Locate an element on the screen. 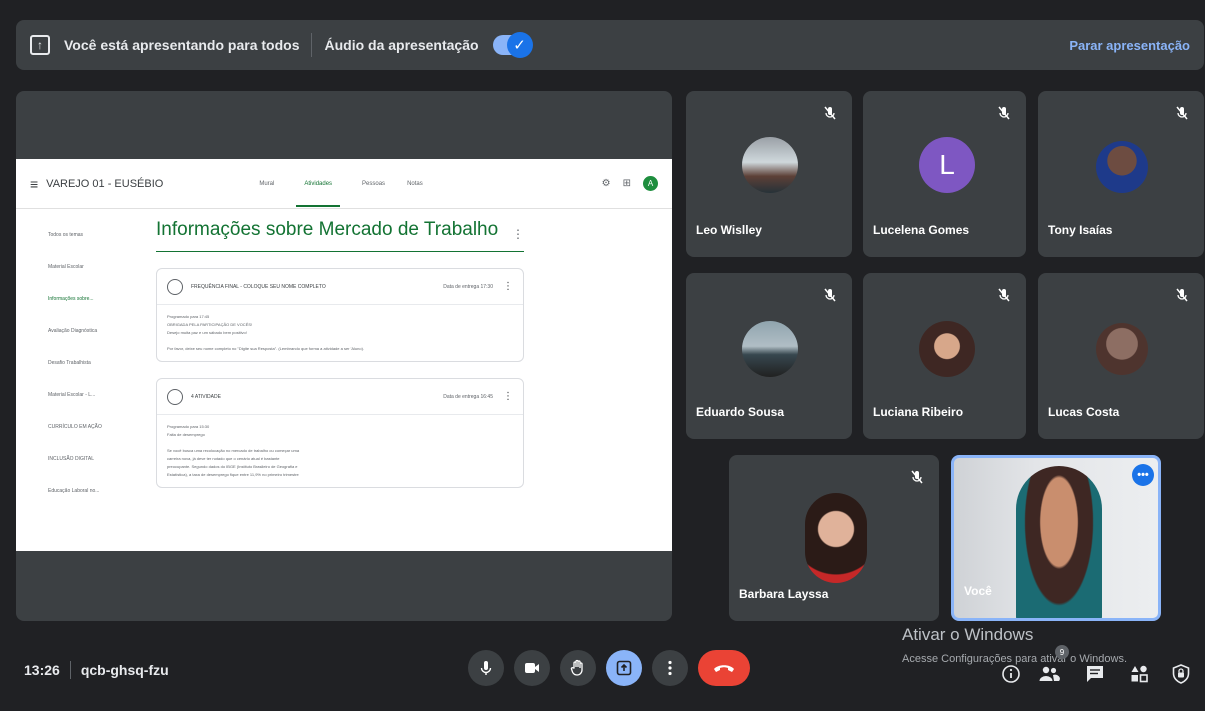 Image resolution: width=1205 pixels, height=711 pixels. self-view-tile: ••• Você is located at coordinates (1056, 538).